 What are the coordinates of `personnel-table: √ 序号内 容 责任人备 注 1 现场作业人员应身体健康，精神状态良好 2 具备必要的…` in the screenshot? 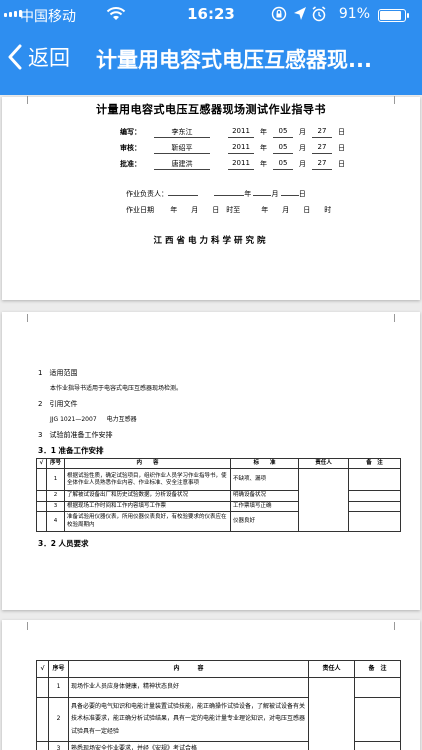 It's located at (218, 705).